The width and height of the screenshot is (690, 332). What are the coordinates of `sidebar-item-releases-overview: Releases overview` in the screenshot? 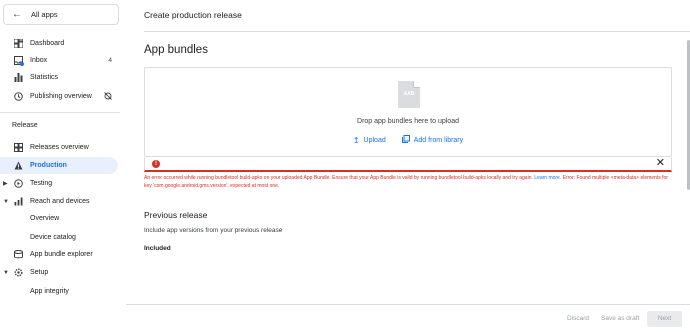 It's located at (59, 147).